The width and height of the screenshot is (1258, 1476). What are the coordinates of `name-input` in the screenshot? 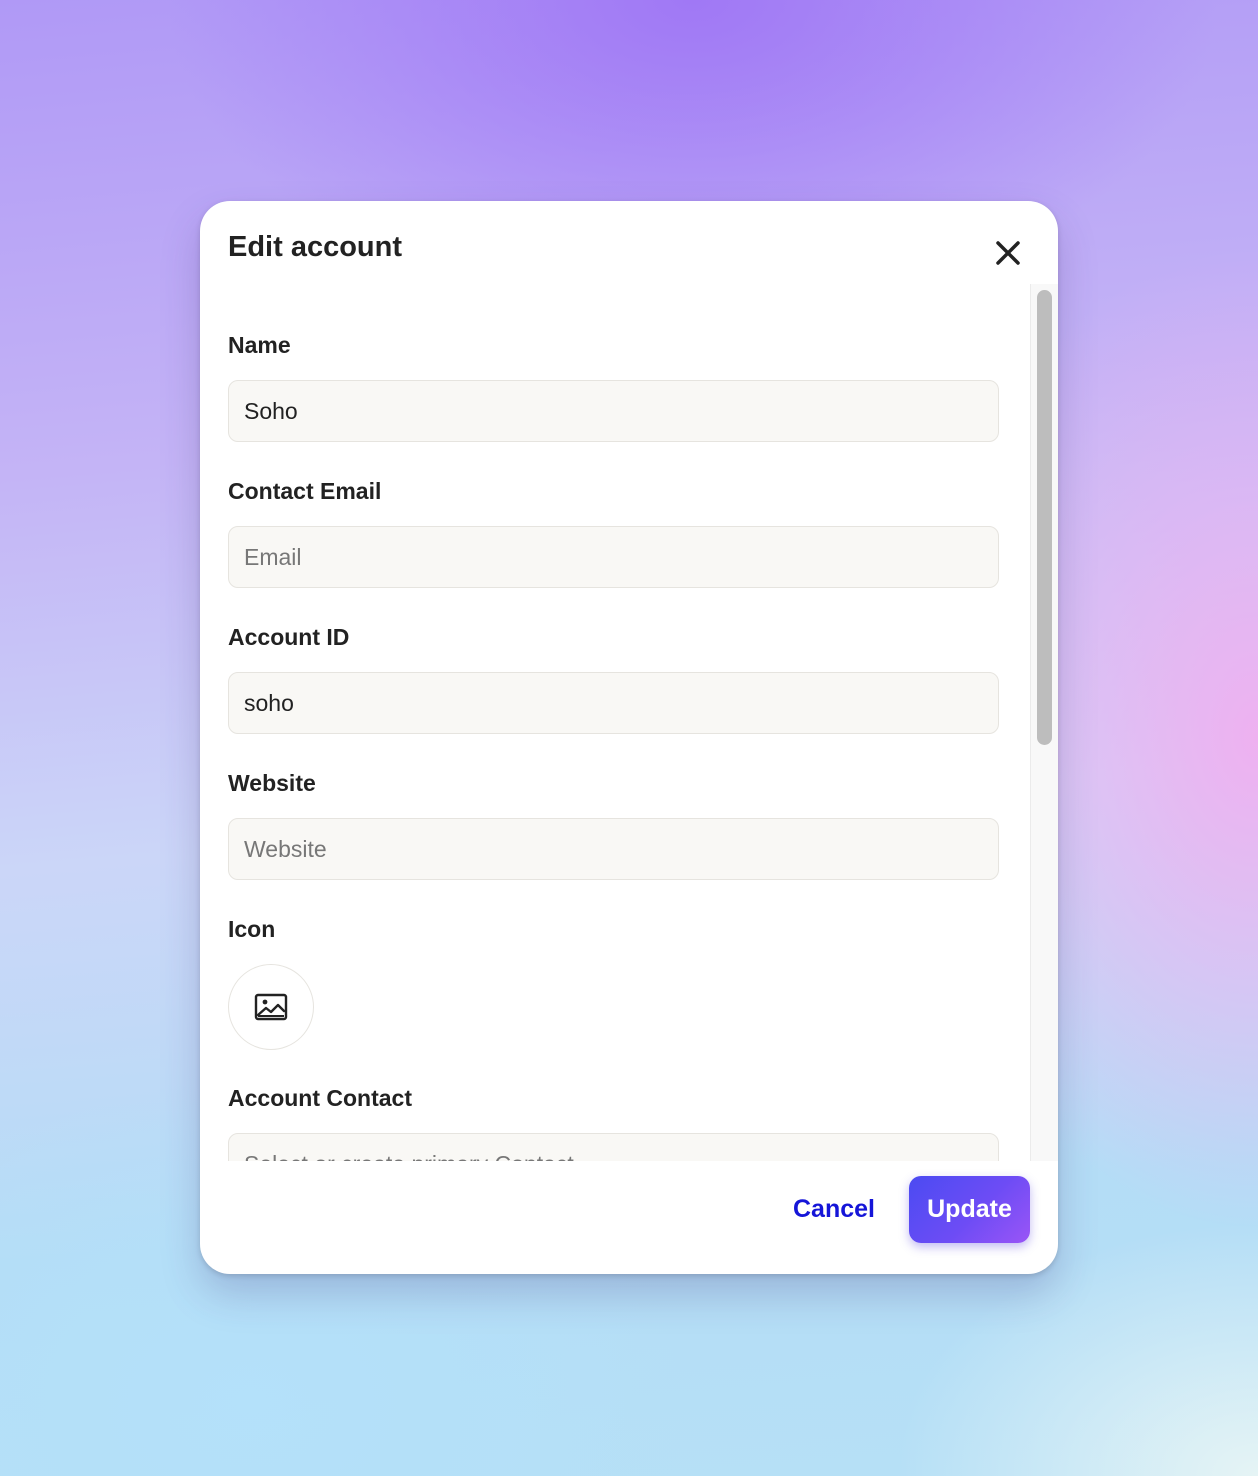 It's located at (613, 411).